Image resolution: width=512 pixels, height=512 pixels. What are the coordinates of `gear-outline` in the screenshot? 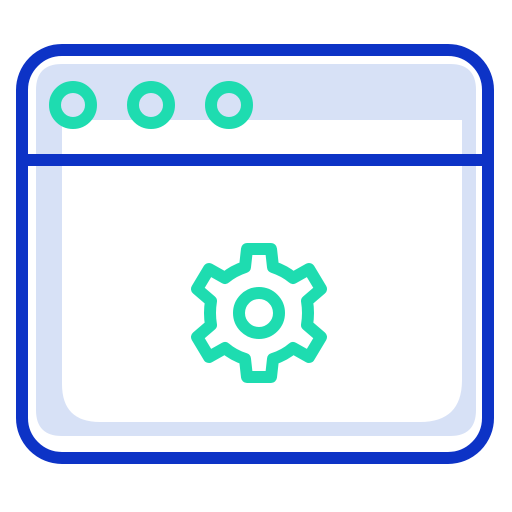 It's located at (259, 313).